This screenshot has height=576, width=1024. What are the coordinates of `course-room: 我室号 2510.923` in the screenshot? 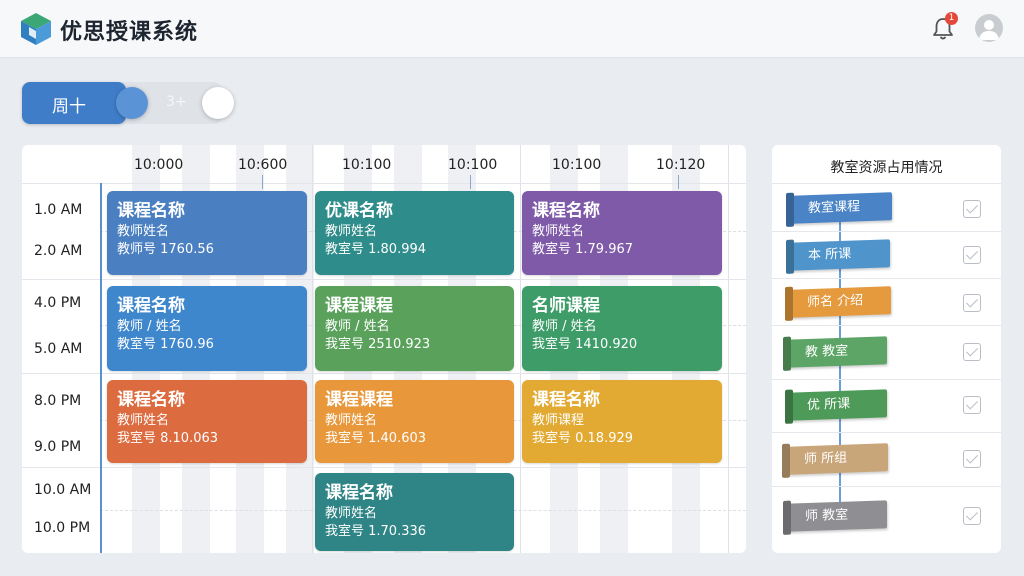 It's located at (378, 344).